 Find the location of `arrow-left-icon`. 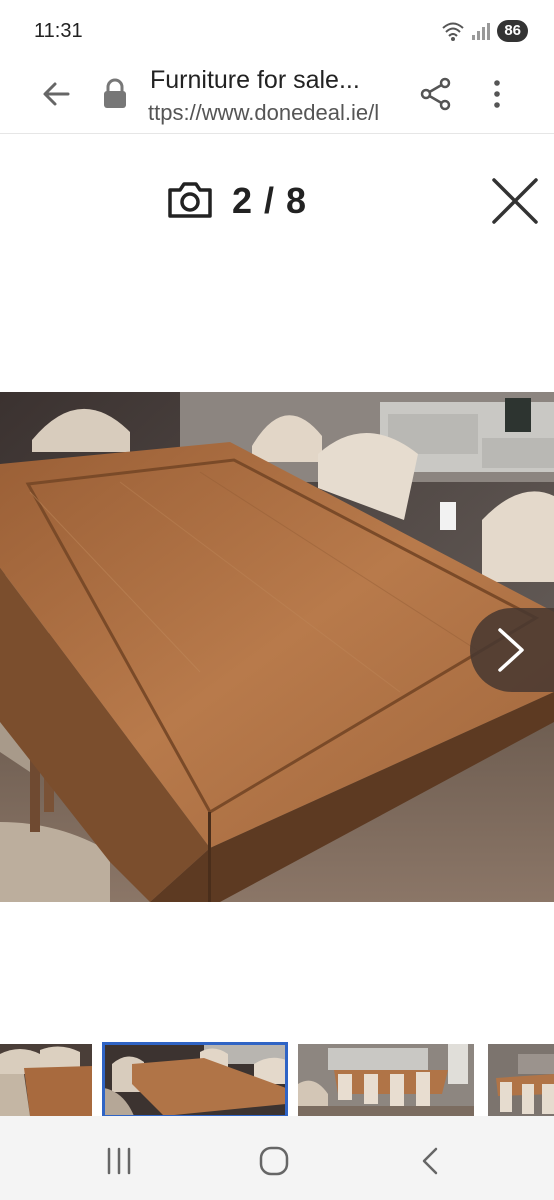

arrow-left-icon is located at coordinates (56, 94).